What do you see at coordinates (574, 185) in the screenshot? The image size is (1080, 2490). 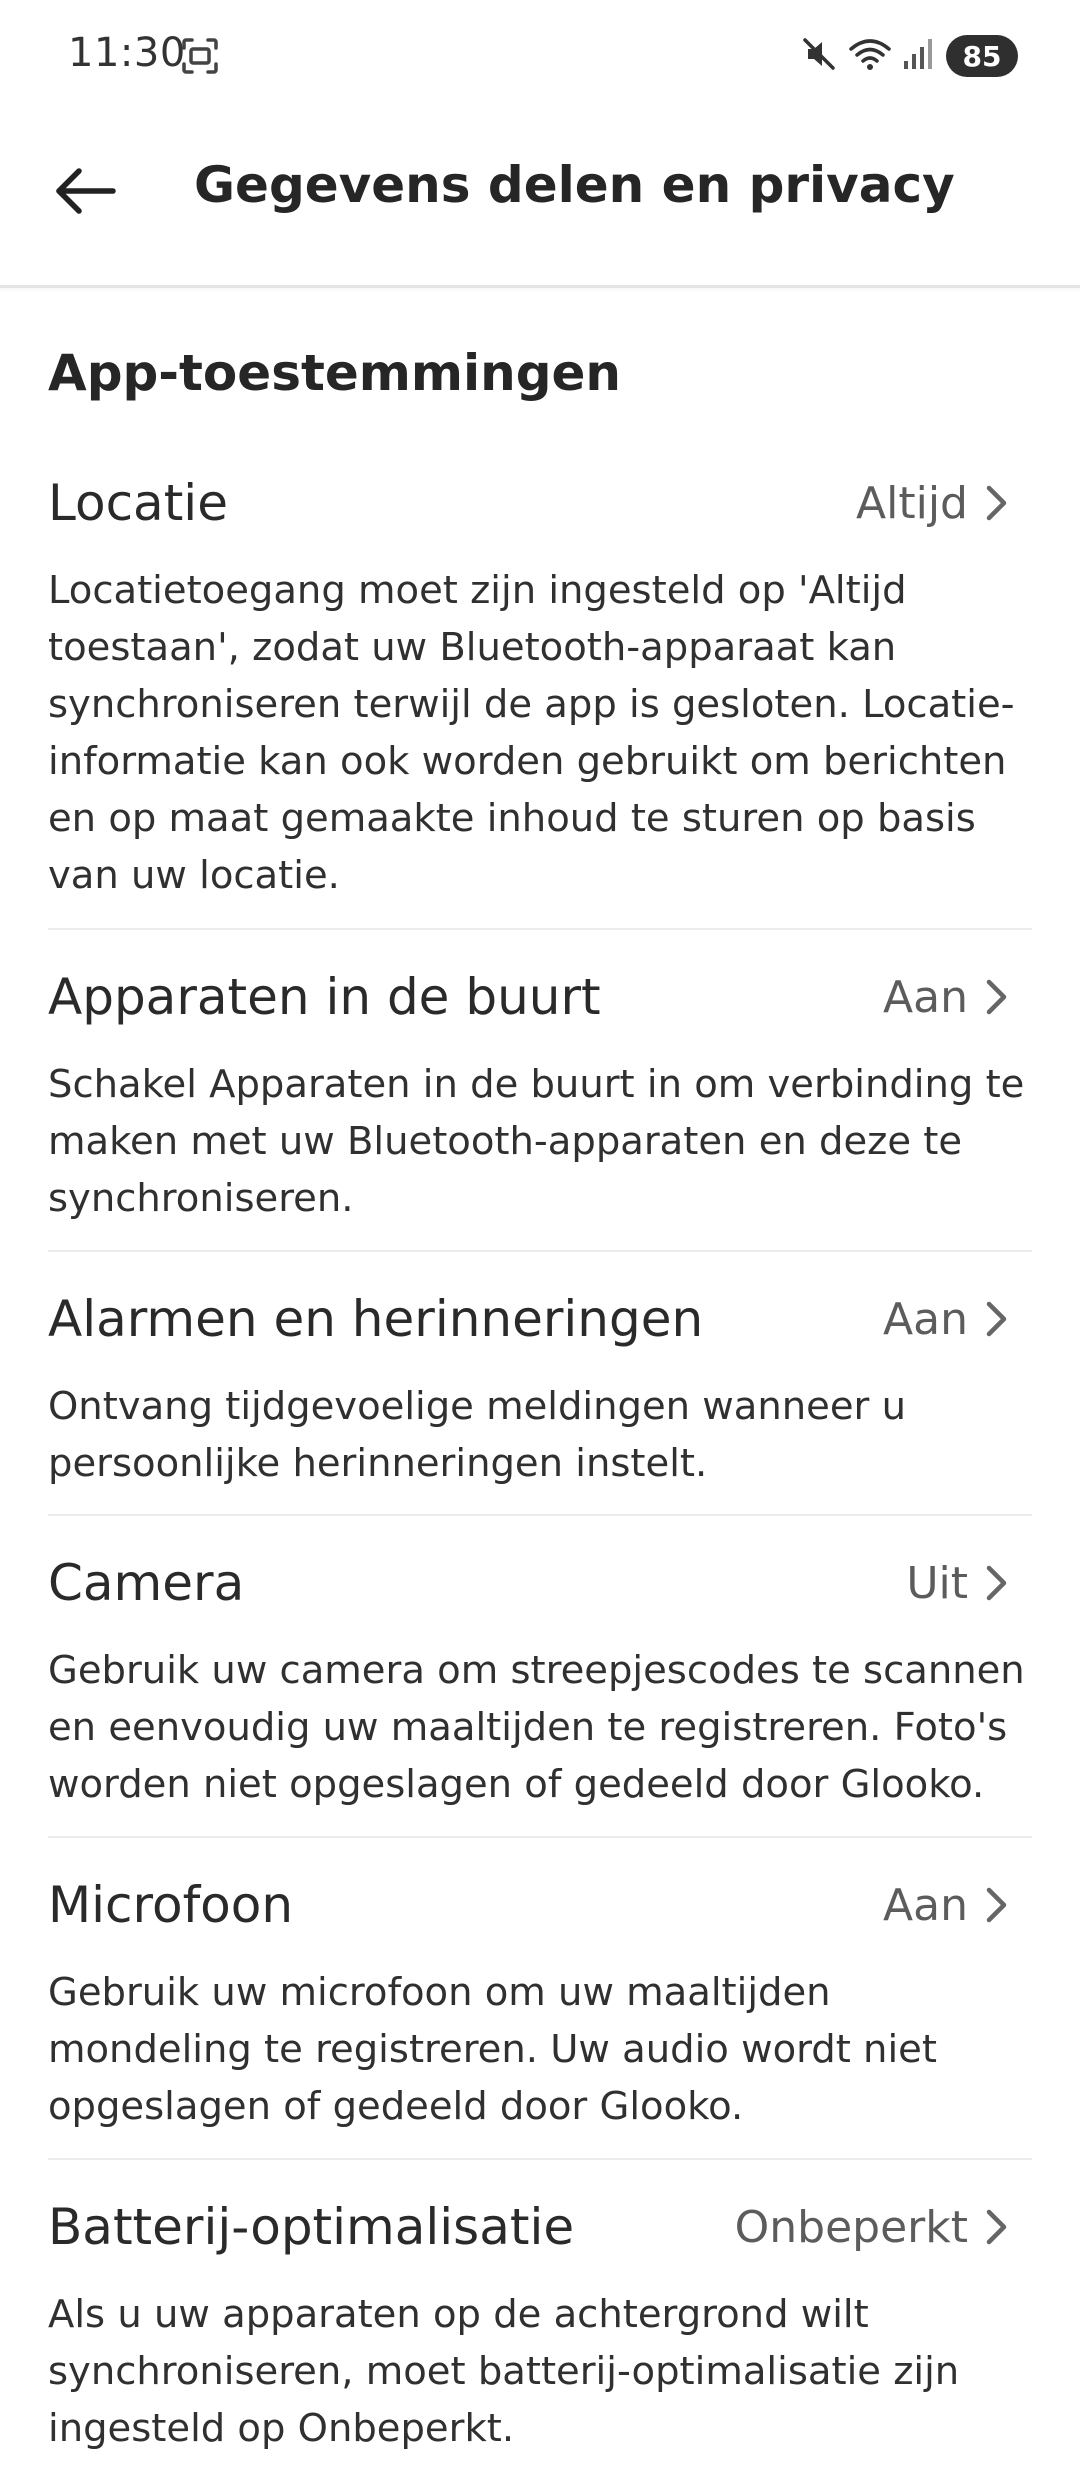 I see `page-title: Gegevens delen en privacy` at bounding box center [574, 185].